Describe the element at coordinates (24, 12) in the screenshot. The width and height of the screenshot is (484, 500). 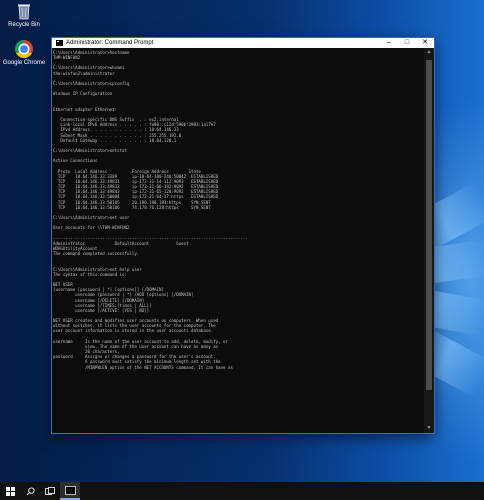
I see `recycle-bin-icon` at that location.